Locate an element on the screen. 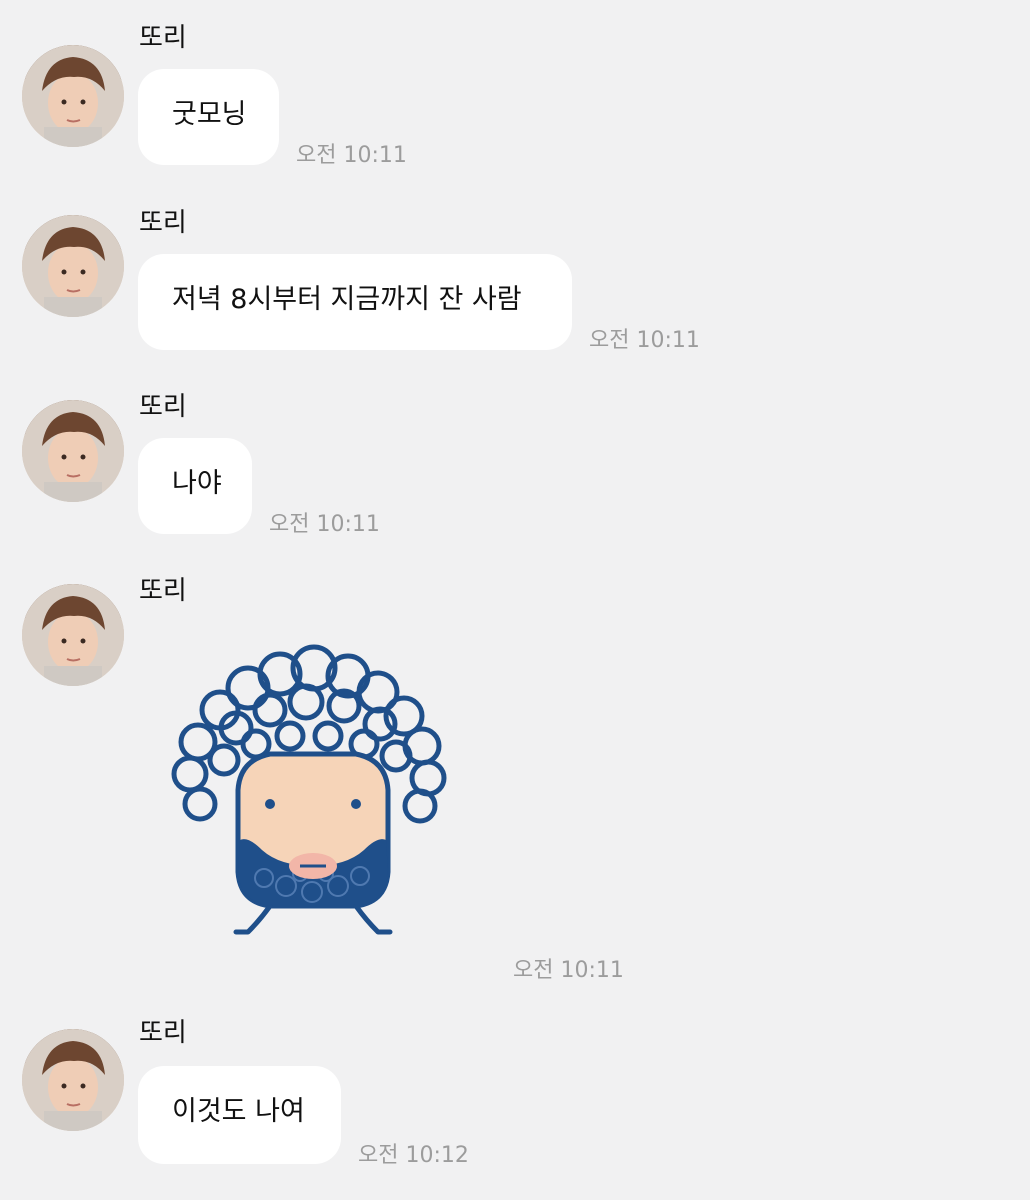  message-row: 또리 굿모닝 오전 10:11 is located at coordinates (515, 95).